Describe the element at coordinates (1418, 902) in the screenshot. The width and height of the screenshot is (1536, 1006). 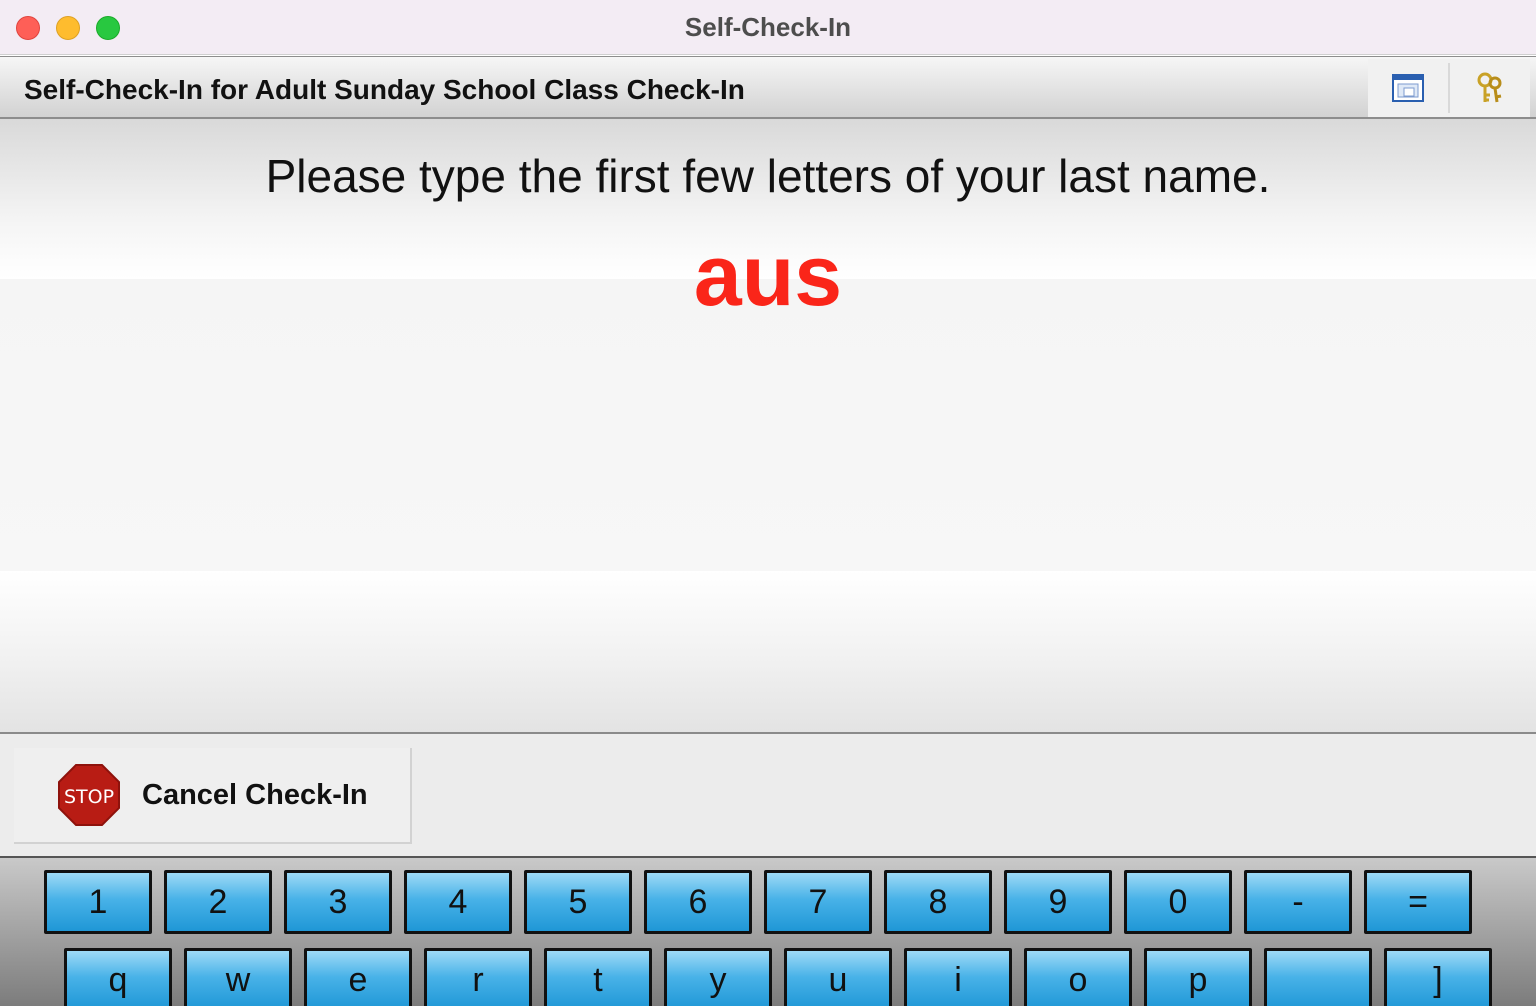
I see `key-equals: =` at that location.